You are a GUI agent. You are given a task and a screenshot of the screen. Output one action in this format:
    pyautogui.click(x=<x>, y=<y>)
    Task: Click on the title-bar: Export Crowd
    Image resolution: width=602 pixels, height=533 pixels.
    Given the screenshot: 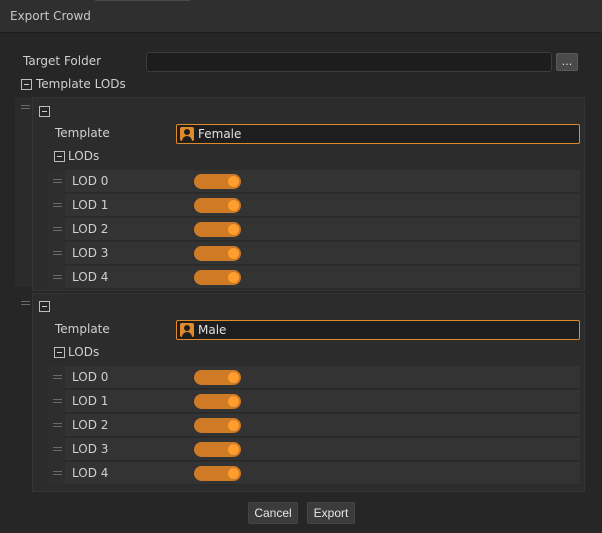 What is the action you would take?
    pyautogui.click(x=301, y=16)
    